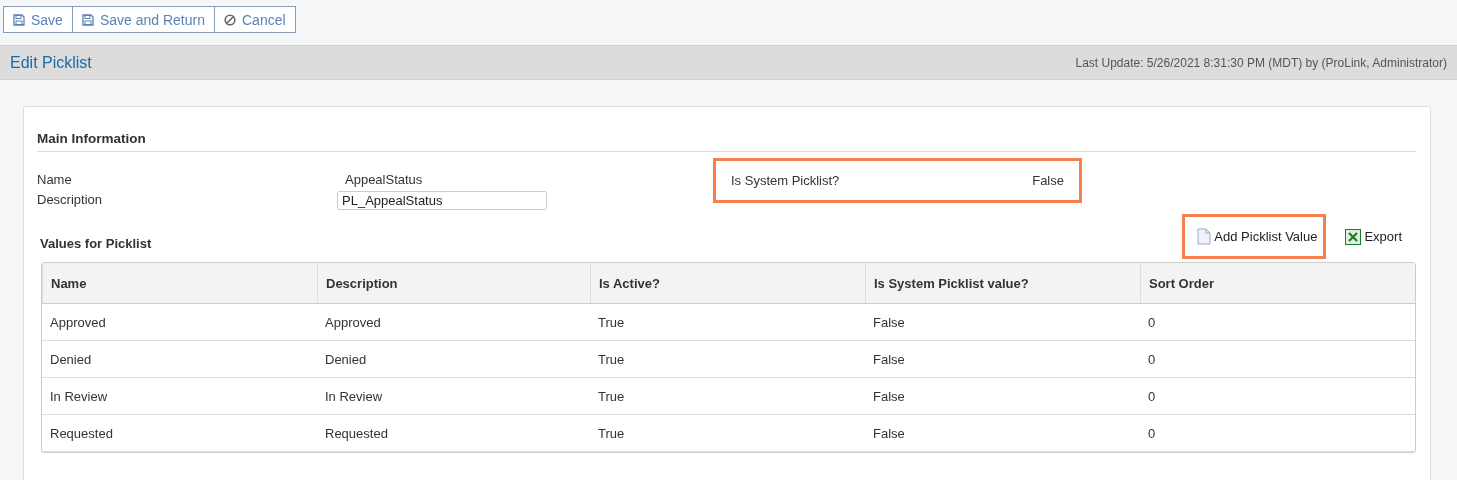  Describe the element at coordinates (230, 19) in the screenshot. I see `cancel-icon` at that location.